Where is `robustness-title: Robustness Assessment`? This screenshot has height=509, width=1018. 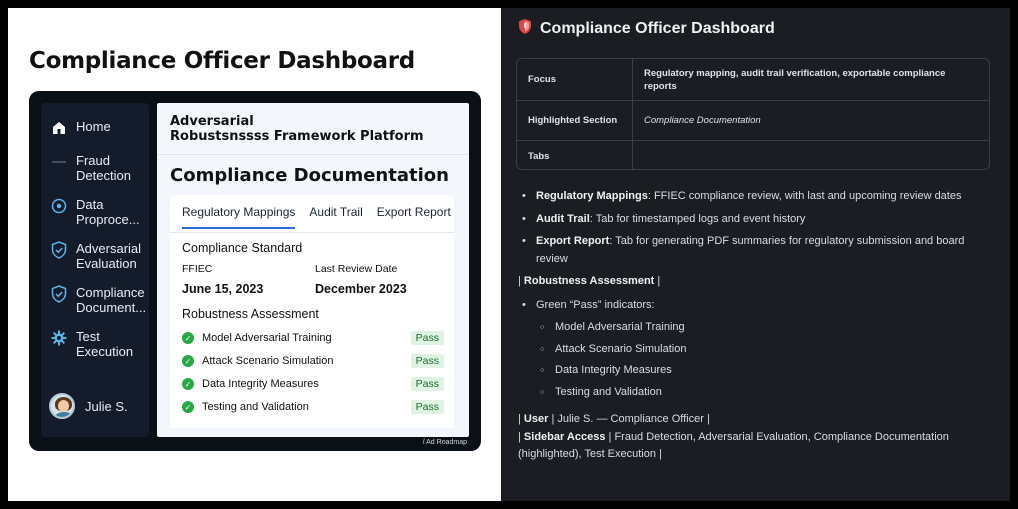
robustness-title: Robustness Assessment is located at coordinates (250, 314).